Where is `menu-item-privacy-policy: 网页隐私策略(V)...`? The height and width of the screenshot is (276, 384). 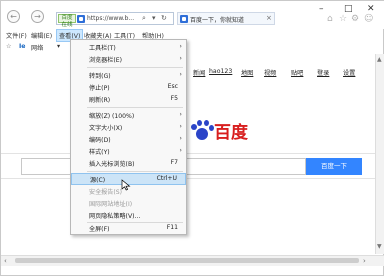 menu-item-privacy-policy: 网页隐私策略(V)... is located at coordinates (128, 215).